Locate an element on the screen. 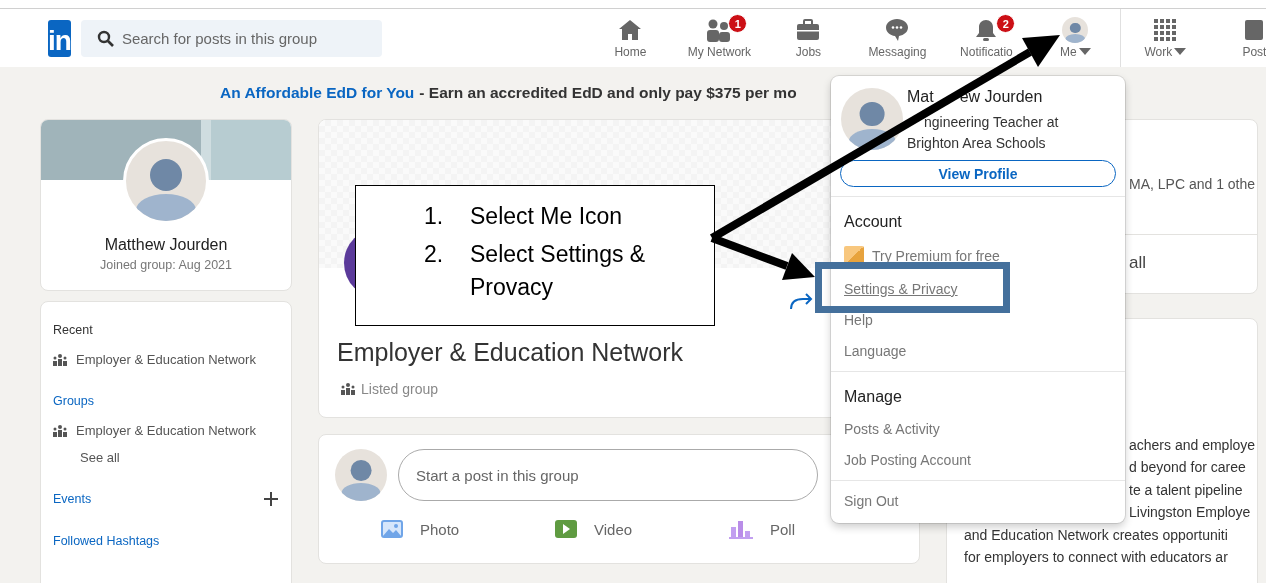 The image size is (1266, 583). bell-icon is located at coordinates (986, 30).